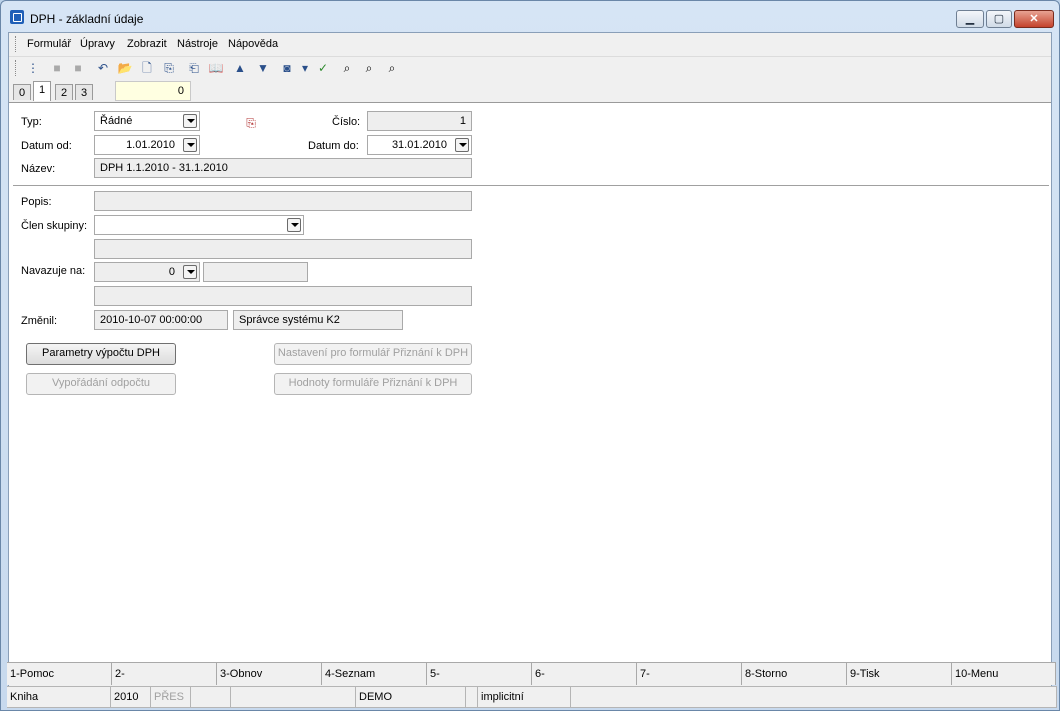 This screenshot has width=1060, height=711. Describe the element at coordinates (78, 68) in the screenshot. I see `save-all-icon: ■` at that location.